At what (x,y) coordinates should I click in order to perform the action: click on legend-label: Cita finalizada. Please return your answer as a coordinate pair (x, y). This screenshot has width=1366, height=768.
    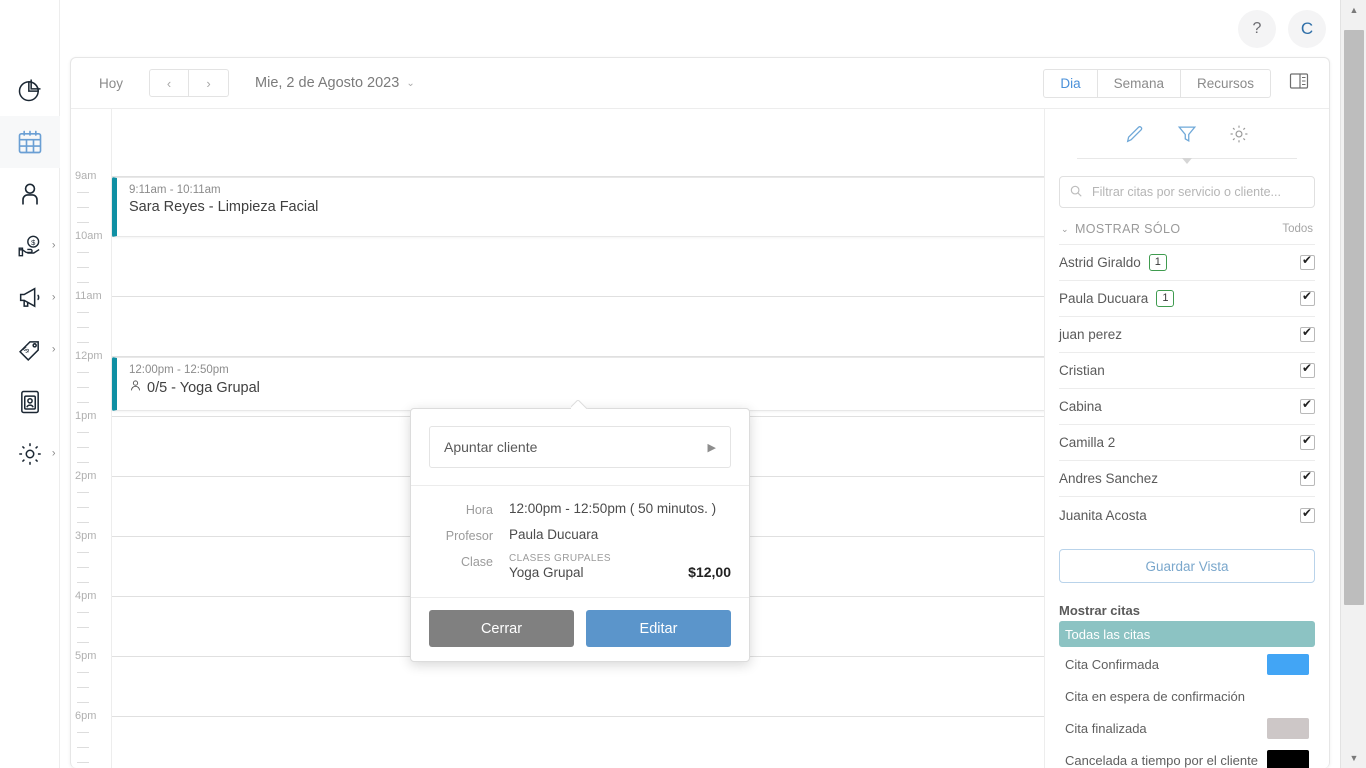
    Looking at the image, I should click on (1106, 728).